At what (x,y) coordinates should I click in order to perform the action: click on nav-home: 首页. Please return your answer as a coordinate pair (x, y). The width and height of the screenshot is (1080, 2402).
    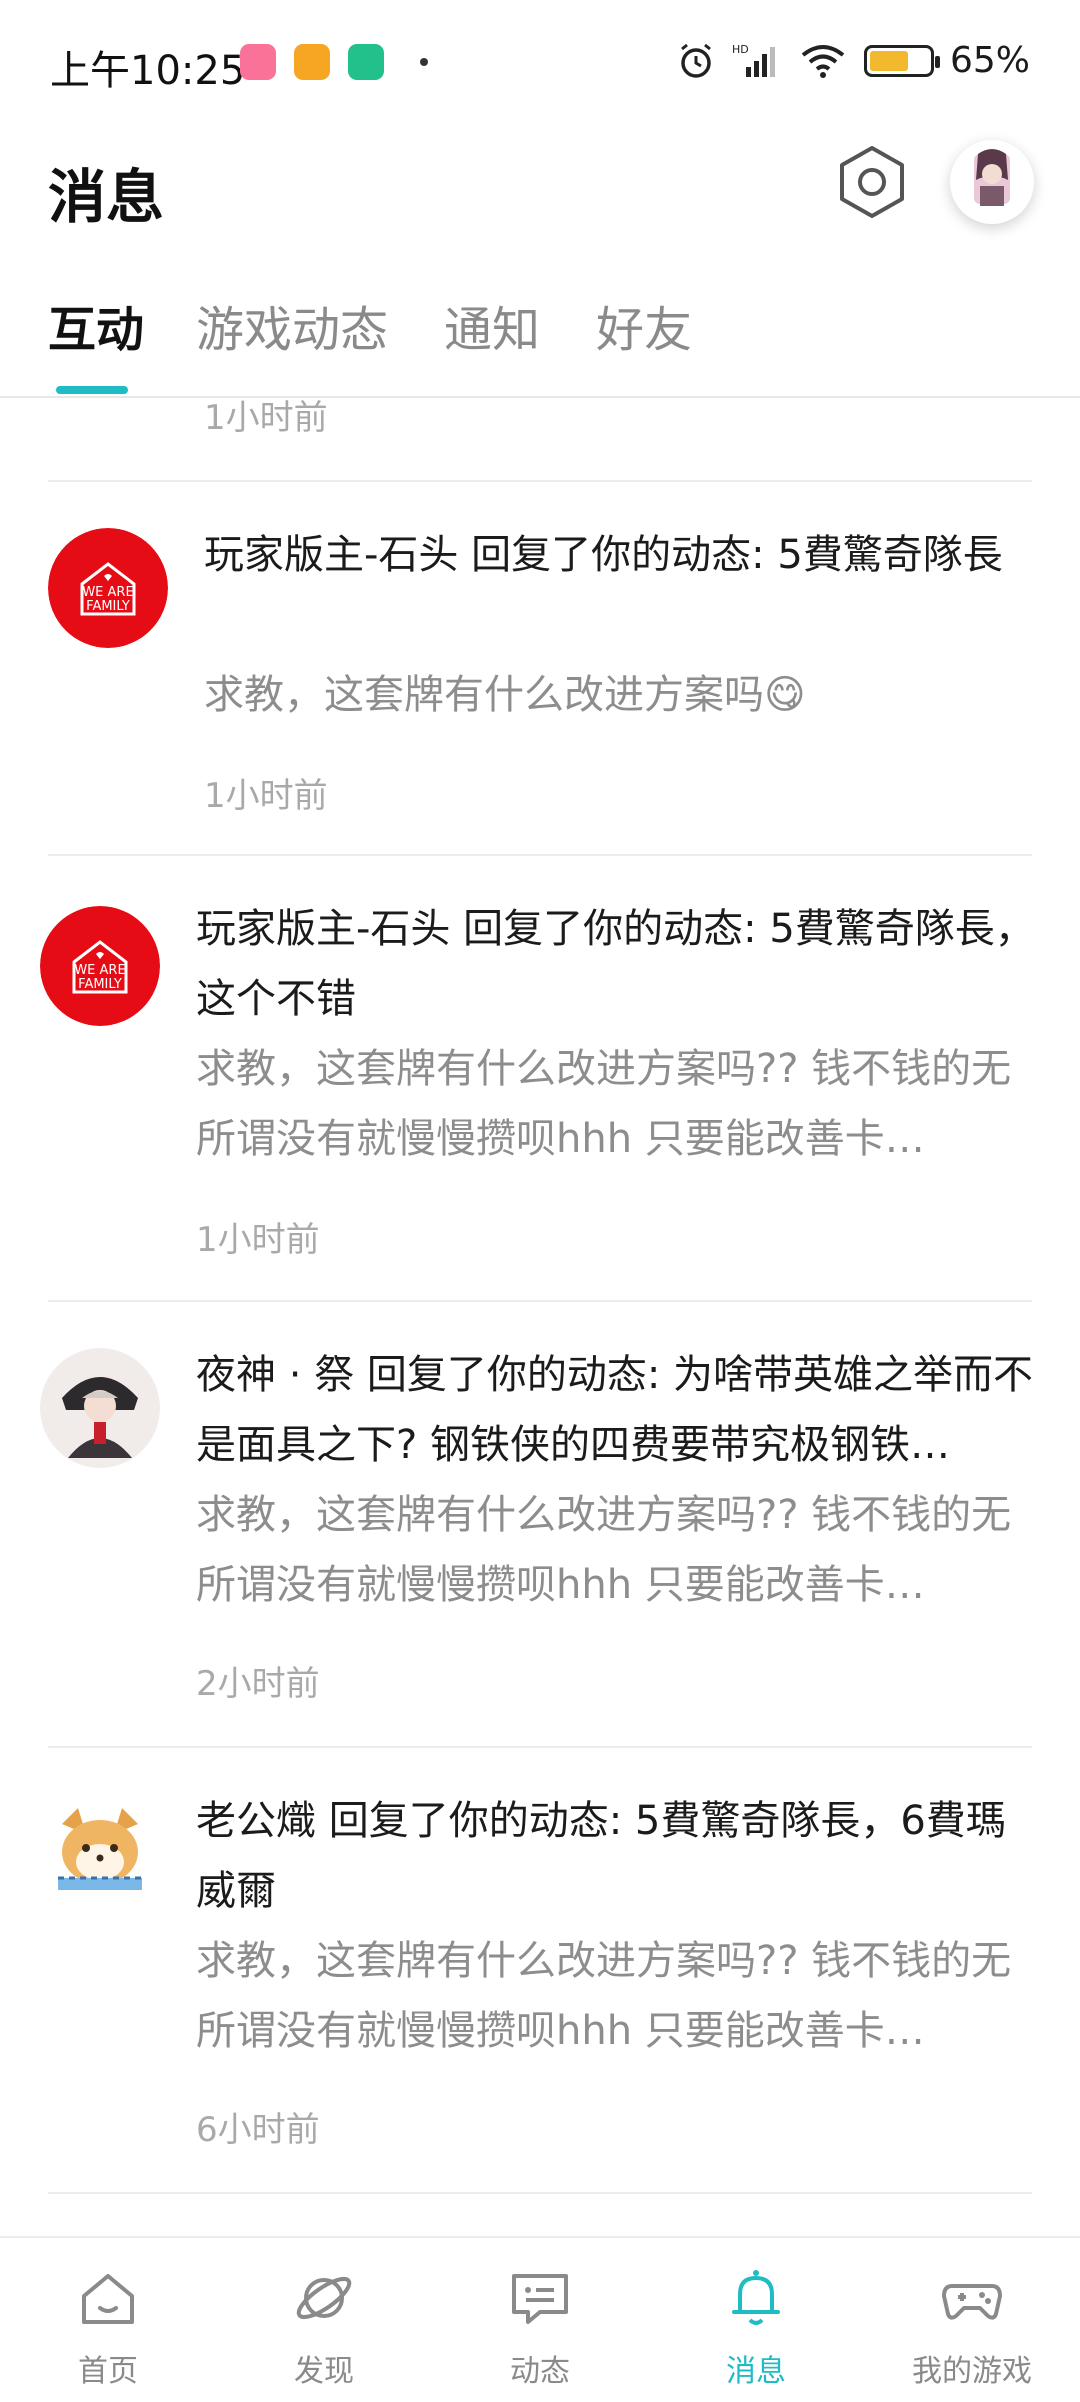
    Looking at the image, I should click on (108, 2320).